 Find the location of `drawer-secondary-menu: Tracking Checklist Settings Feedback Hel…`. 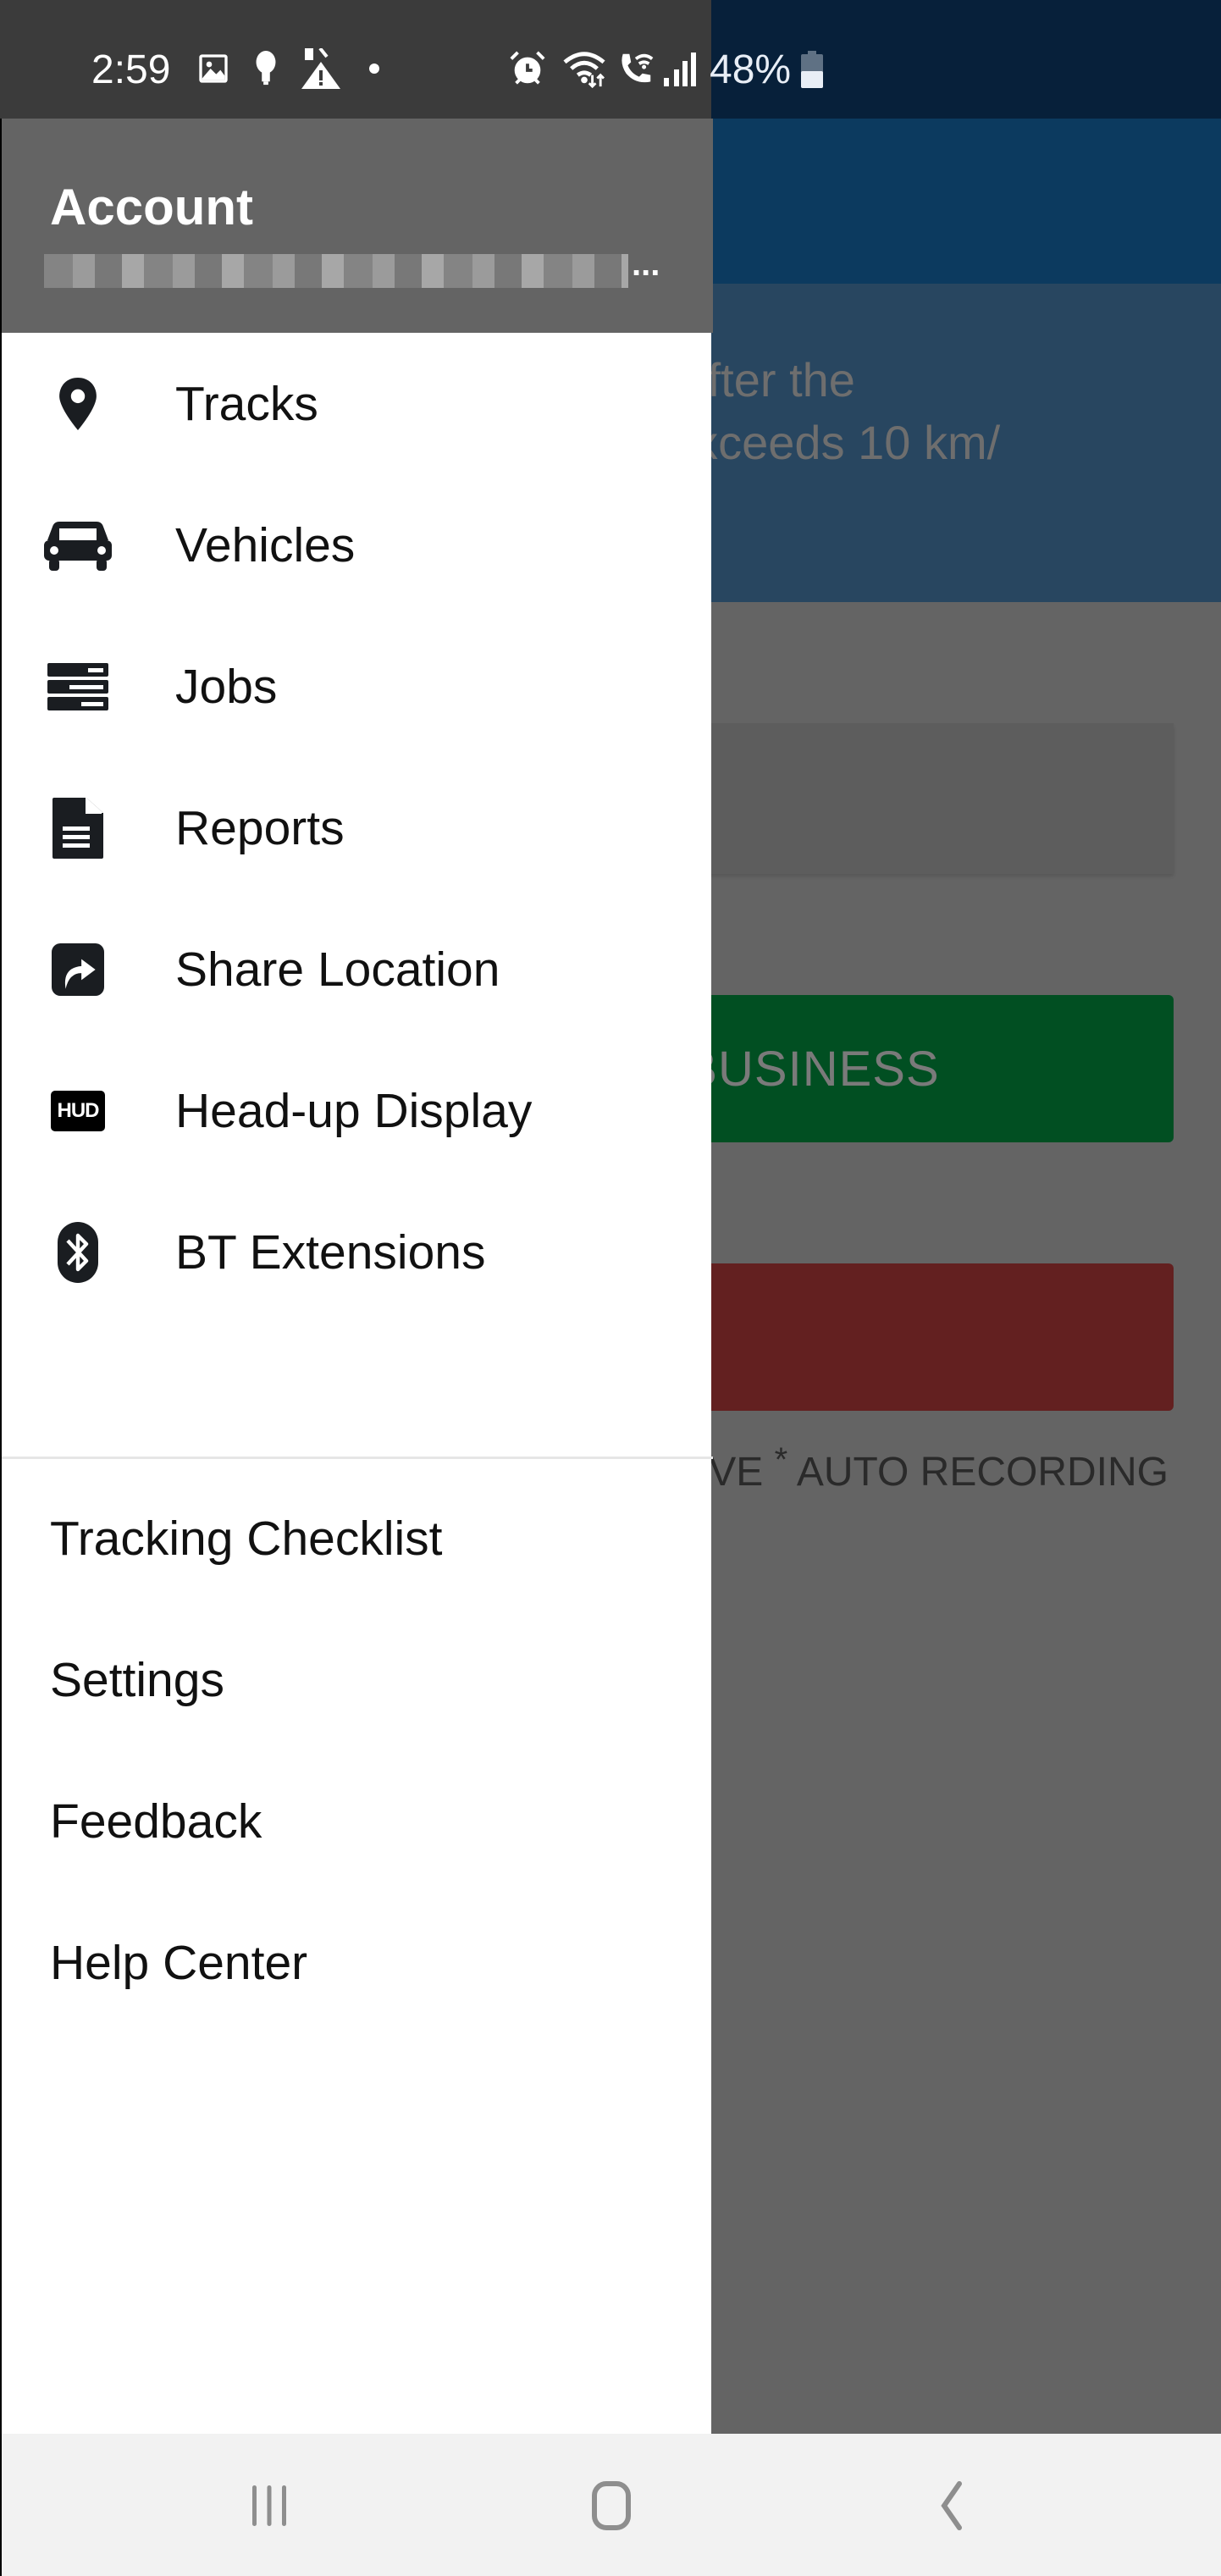

drawer-secondary-menu: Tracking Checklist Settings Feedback Hel… is located at coordinates (357, 1751).